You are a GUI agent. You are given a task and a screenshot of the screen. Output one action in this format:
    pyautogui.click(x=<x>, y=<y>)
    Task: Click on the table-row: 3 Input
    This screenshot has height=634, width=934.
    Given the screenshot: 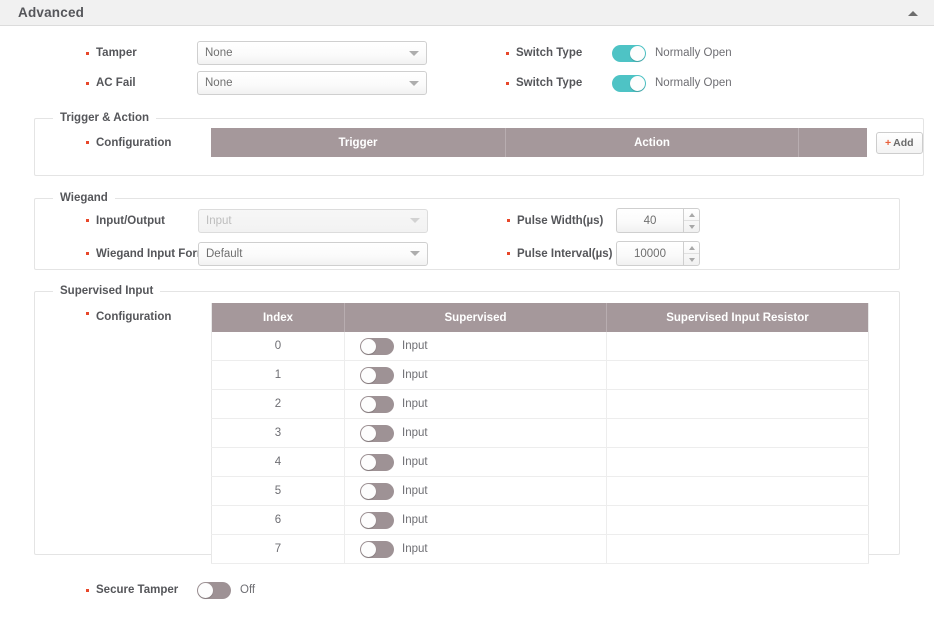 What is the action you would take?
    pyautogui.click(x=540, y=433)
    